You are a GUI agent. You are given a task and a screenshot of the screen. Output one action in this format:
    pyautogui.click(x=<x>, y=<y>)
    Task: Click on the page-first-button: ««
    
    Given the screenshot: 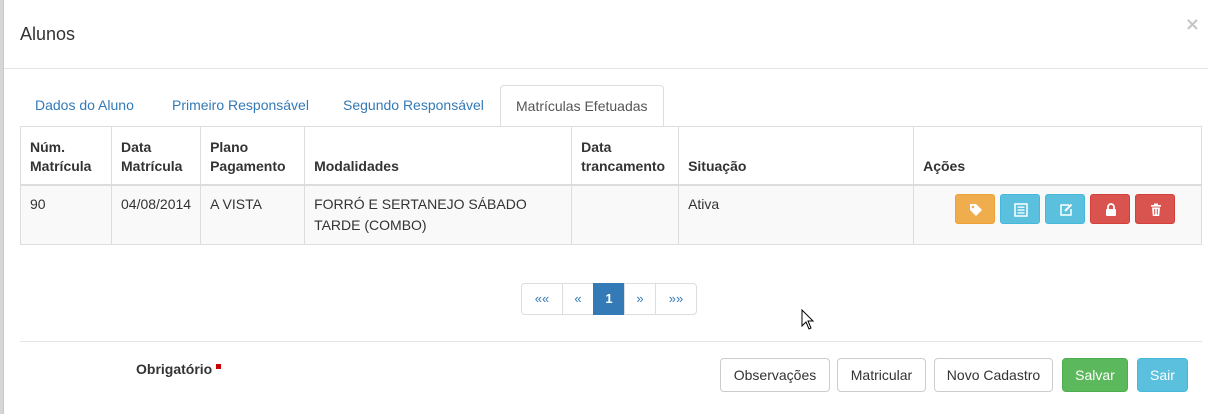 What is the action you would take?
    pyautogui.click(x=542, y=299)
    